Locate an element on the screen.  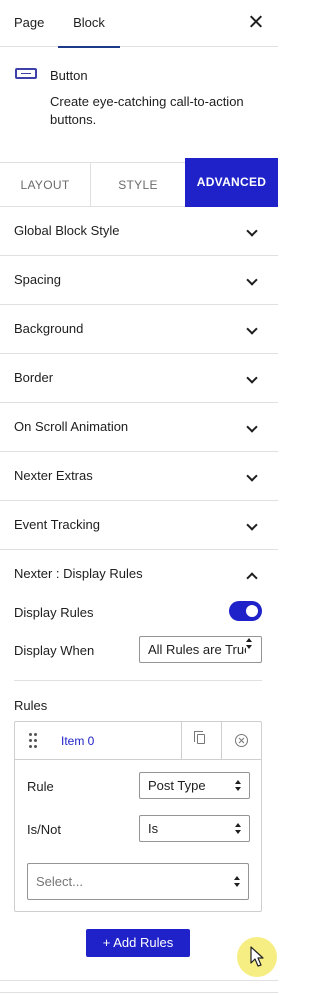
tab-page: Page is located at coordinates (29, 23).